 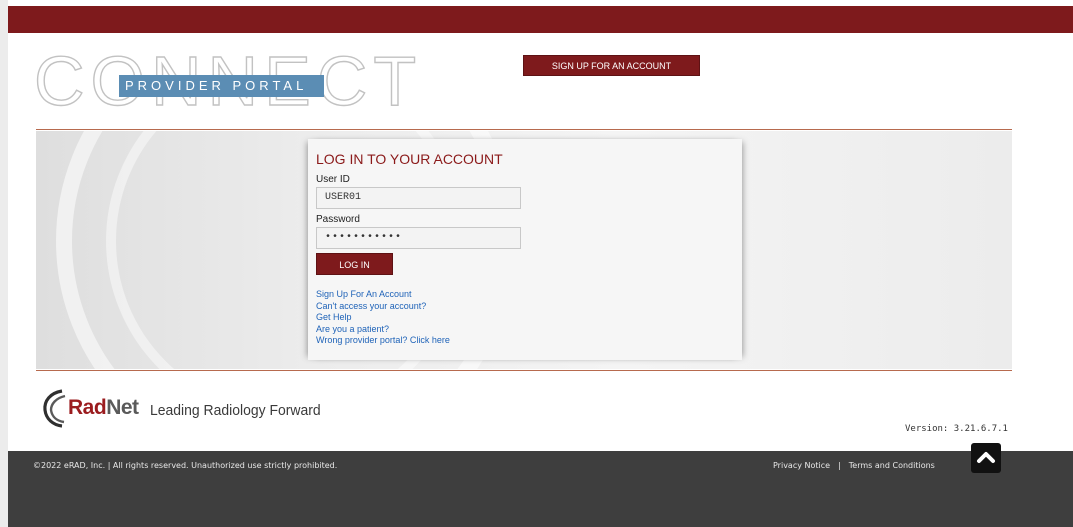 I want to click on get-help-link: Get Help, so click(x=383, y=318).